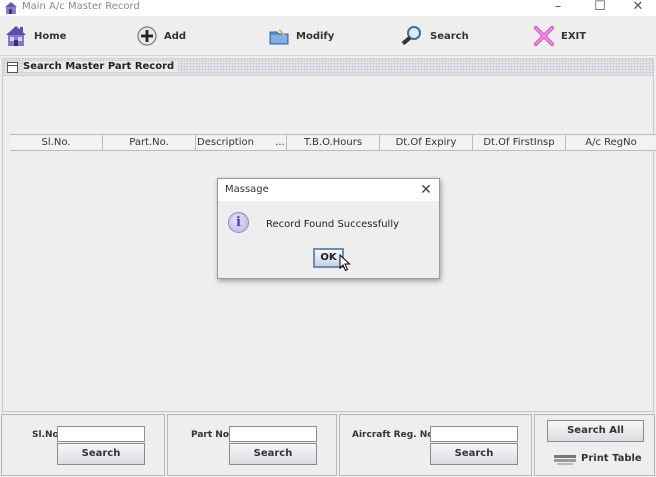  I want to click on column-header-description: Description, so click(235, 142).